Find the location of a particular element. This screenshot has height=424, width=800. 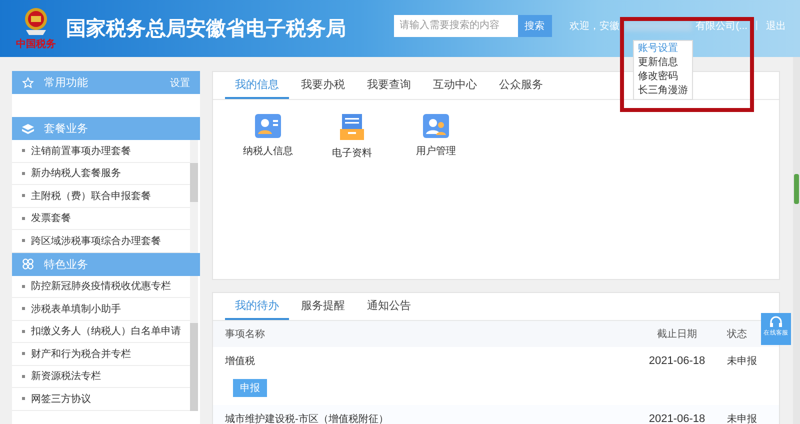

sidebar-item: 新办纳税人套餐服务 is located at coordinates (101, 173).